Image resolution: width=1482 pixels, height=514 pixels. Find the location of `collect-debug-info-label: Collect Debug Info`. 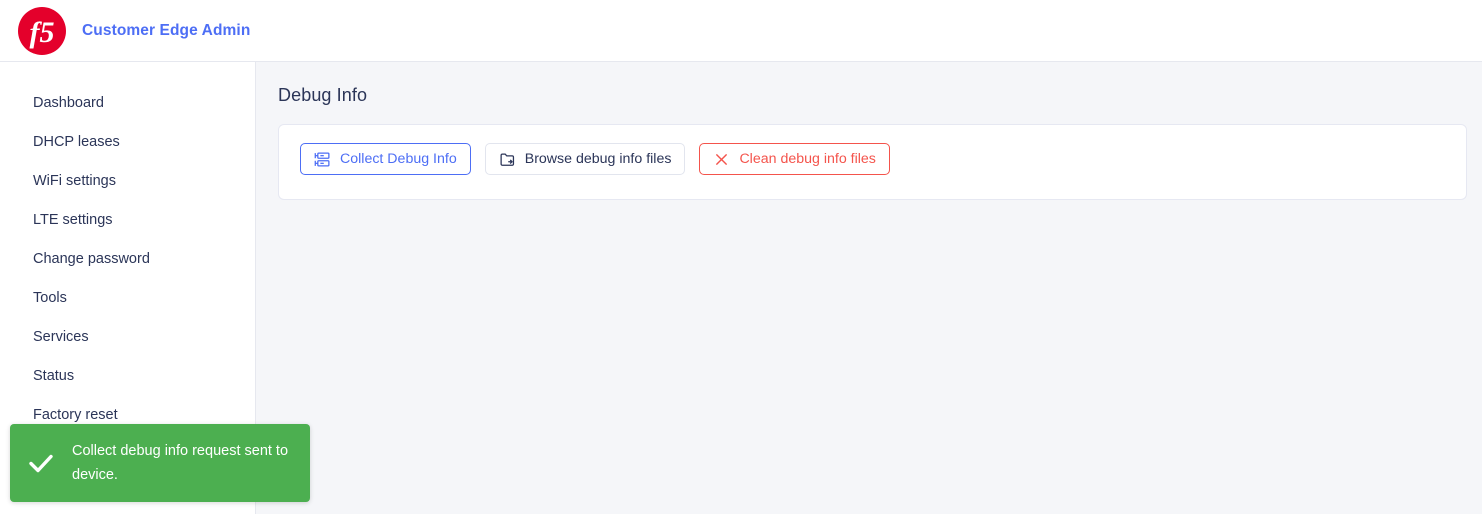

collect-debug-info-label: Collect Debug Info is located at coordinates (398, 159).